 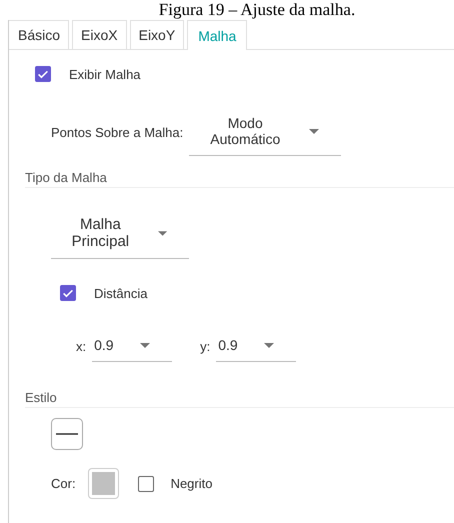 What do you see at coordinates (205, 346) in the screenshot?
I see `field-label: y:` at bounding box center [205, 346].